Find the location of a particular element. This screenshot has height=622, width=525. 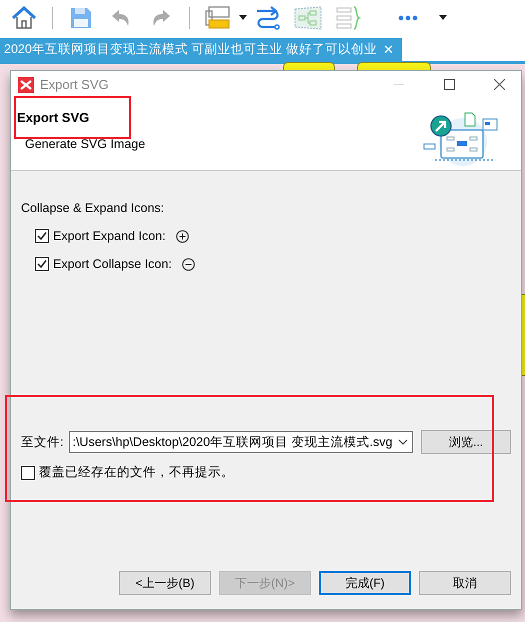

dialog-button: 取消 is located at coordinates (465, 583).